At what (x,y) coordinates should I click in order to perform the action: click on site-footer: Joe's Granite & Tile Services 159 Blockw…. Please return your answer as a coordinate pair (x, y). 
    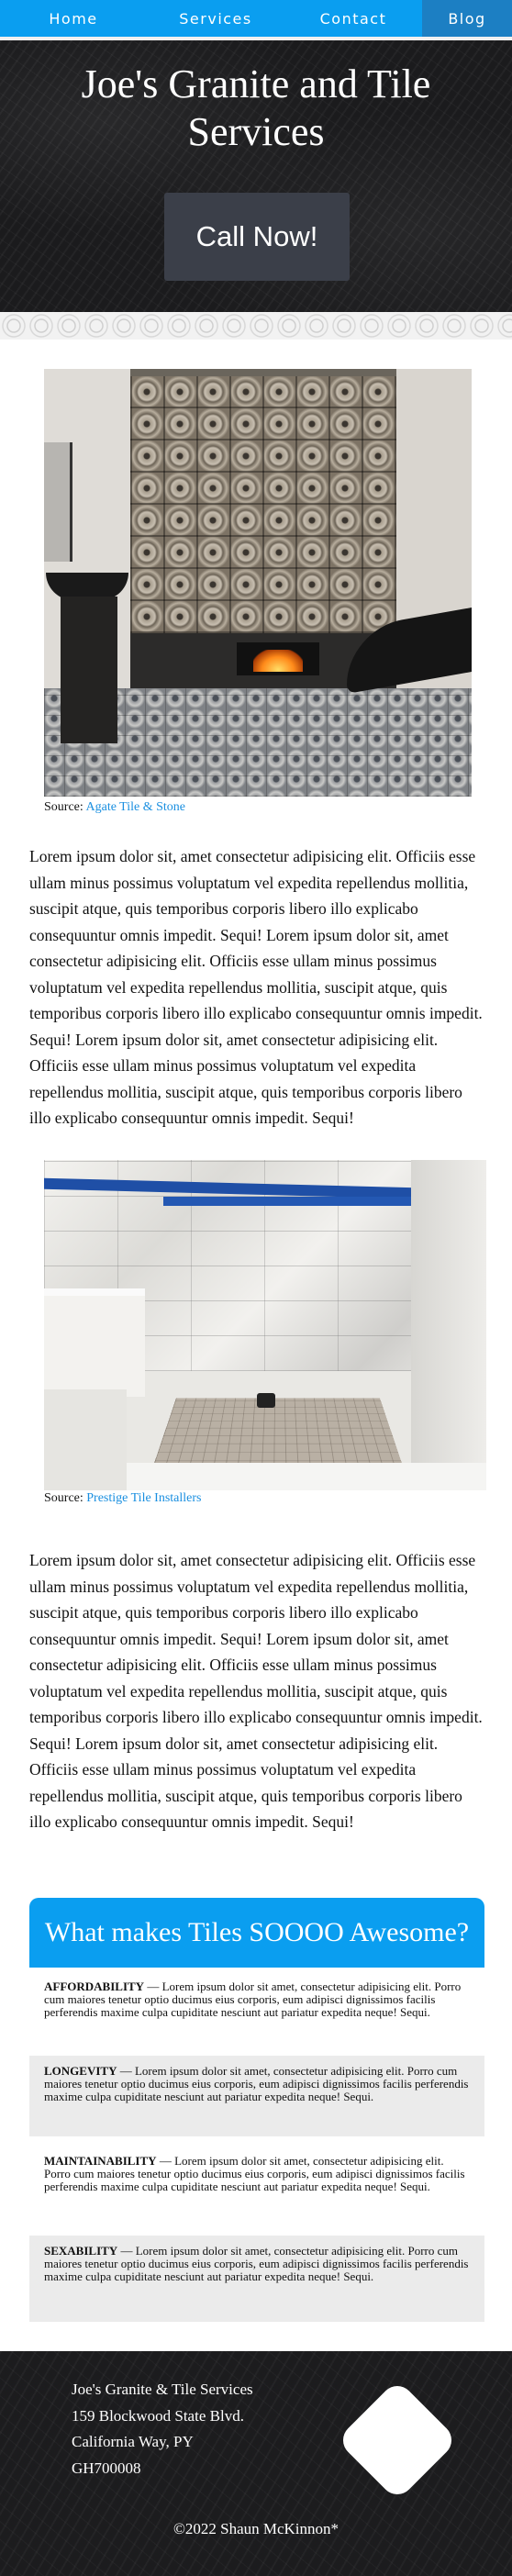
    Looking at the image, I should click on (256, 2463).